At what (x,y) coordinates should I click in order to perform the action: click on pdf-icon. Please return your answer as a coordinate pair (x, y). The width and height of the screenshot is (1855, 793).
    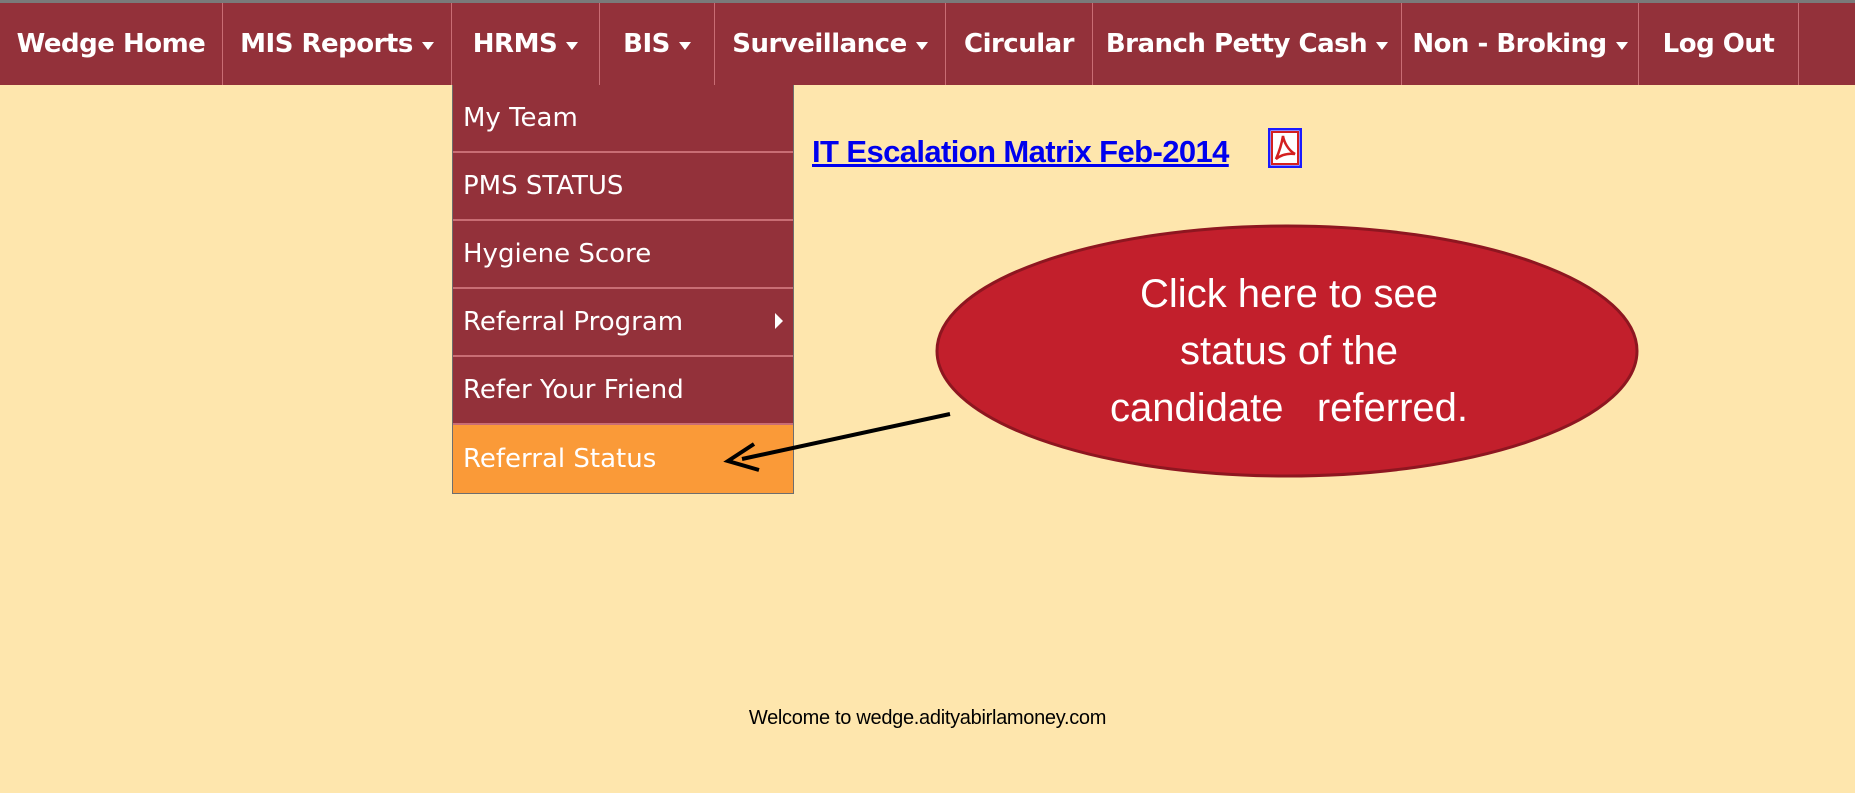
    Looking at the image, I should click on (1285, 148).